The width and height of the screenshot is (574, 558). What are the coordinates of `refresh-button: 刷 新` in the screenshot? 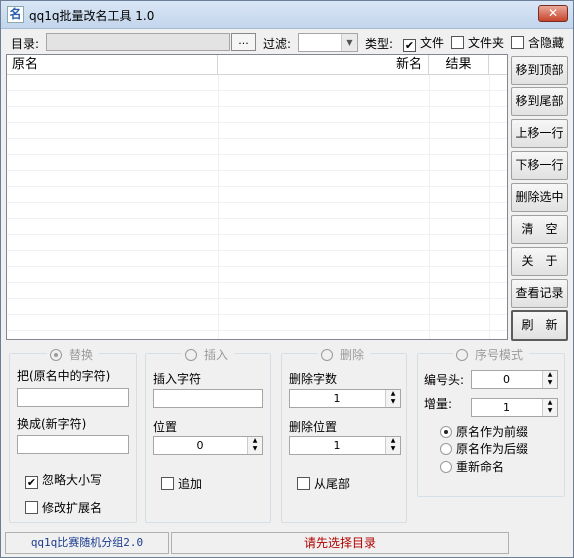 It's located at (539, 325).